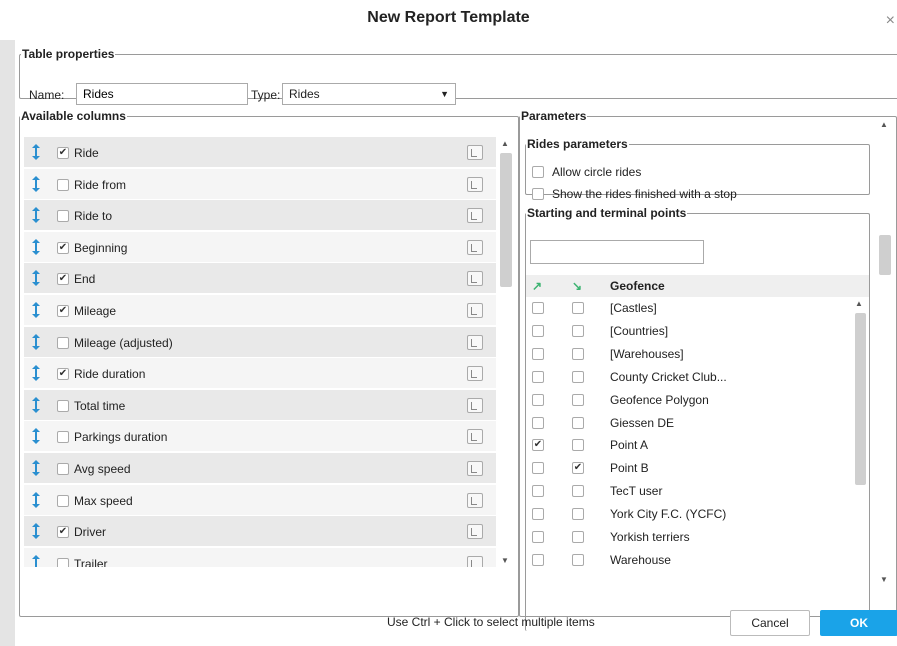 The height and width of the screenshot is (646, 897). What do you see at coordinates (617, 252) in the screenshot?
I see `geofence-search-input` at bounding box center [617, 252].